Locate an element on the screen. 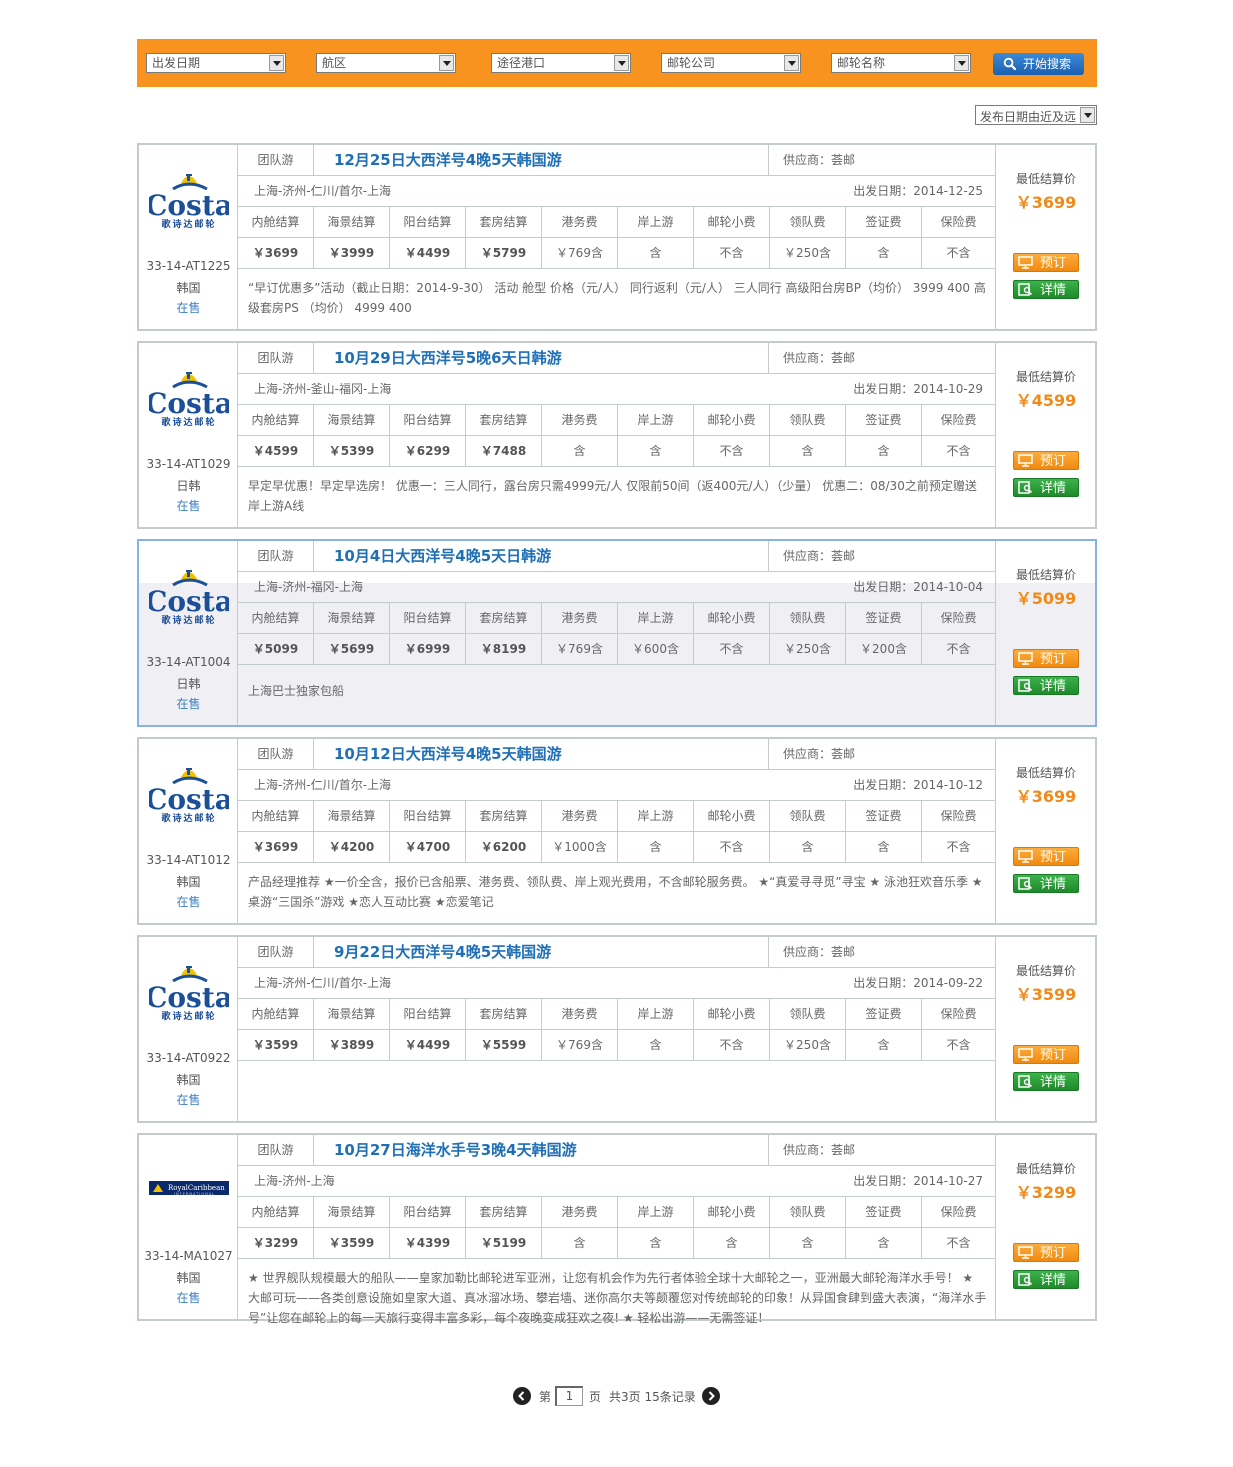  cruise-title-link: 10月29日大西洋号5晚6天日韩游 is located at coordinates (448, 358).